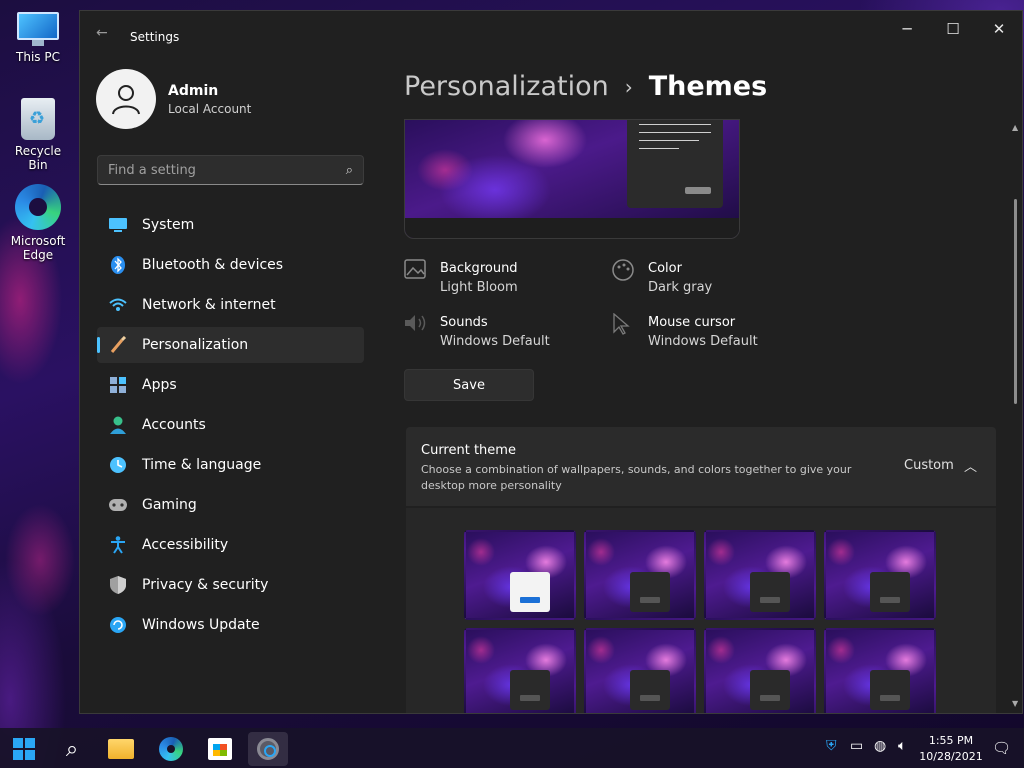 This screenshot has height=768, width=1024. I want to click on taskbar-store, so click(220, 749).